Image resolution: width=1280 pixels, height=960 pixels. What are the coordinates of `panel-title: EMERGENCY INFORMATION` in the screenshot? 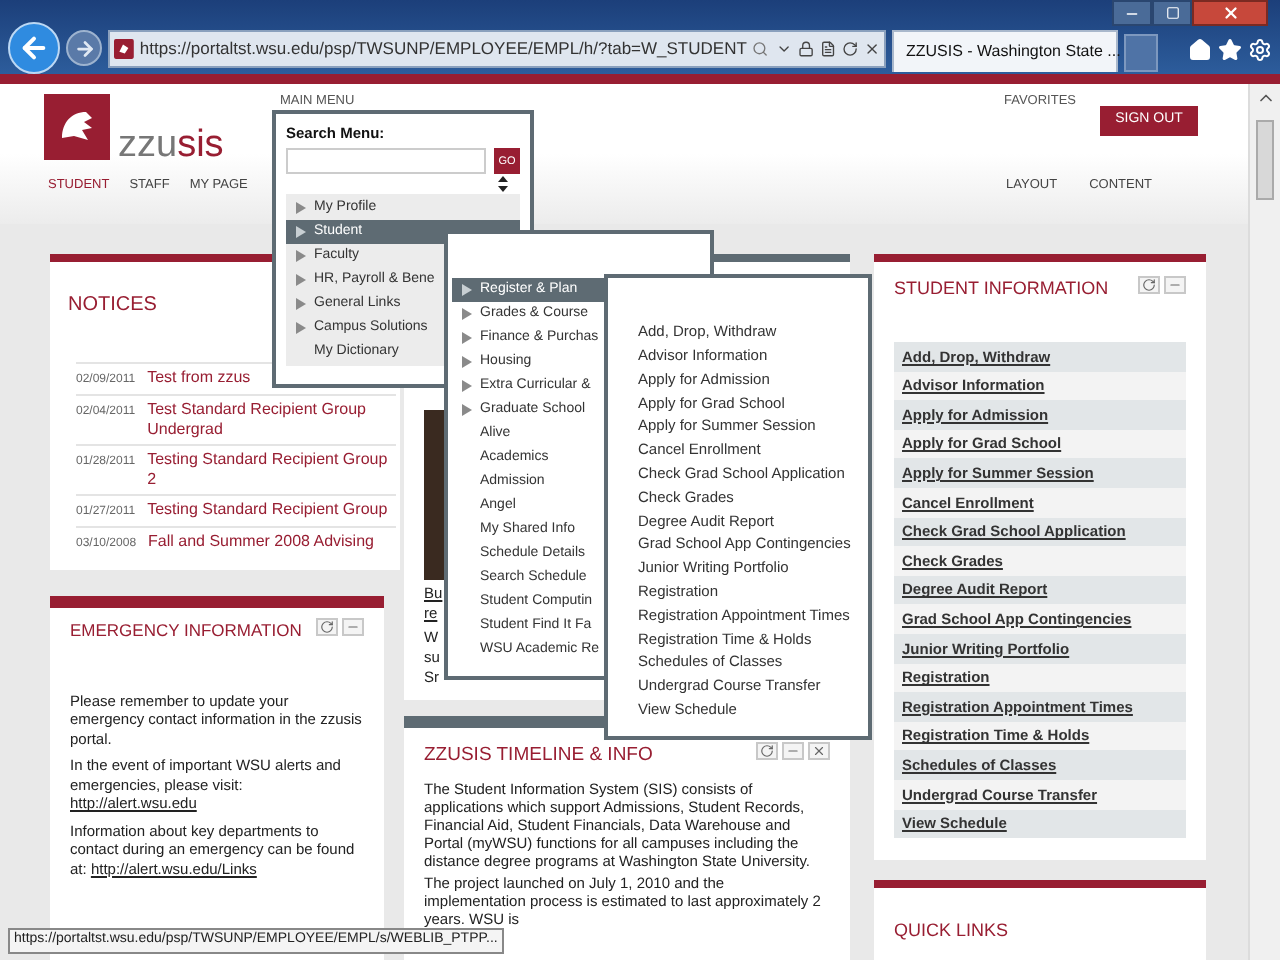 It's located at (186, 630).